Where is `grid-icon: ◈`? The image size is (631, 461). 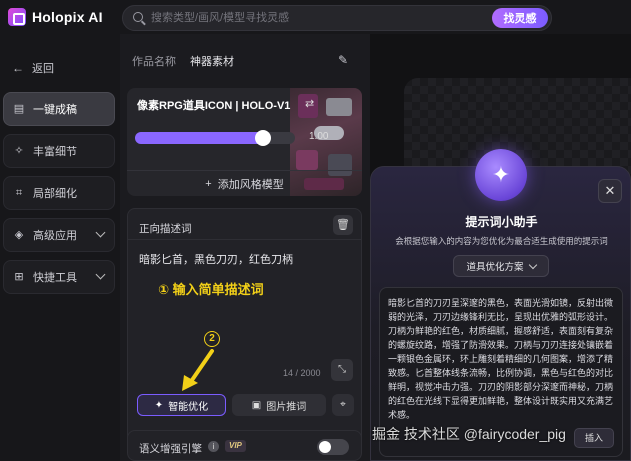 grid-icon: ◈ is located at coordinates (19, 235).